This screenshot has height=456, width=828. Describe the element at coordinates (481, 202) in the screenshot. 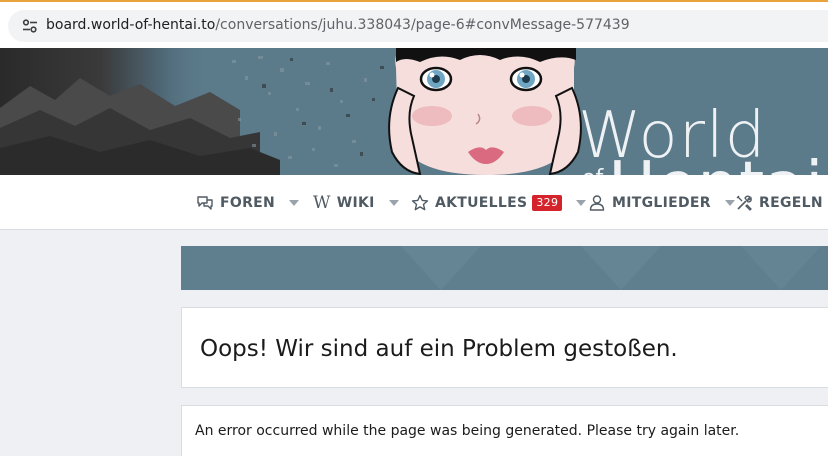

I see `nav-label-aktuelles: AKTUELLES` at that location.